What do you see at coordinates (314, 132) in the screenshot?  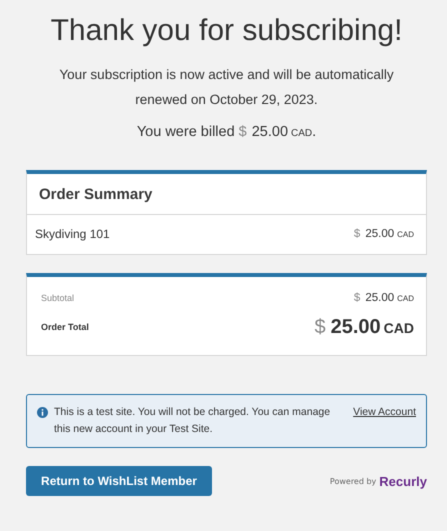 I see `period-text: .` at bounding box center [314, 132].